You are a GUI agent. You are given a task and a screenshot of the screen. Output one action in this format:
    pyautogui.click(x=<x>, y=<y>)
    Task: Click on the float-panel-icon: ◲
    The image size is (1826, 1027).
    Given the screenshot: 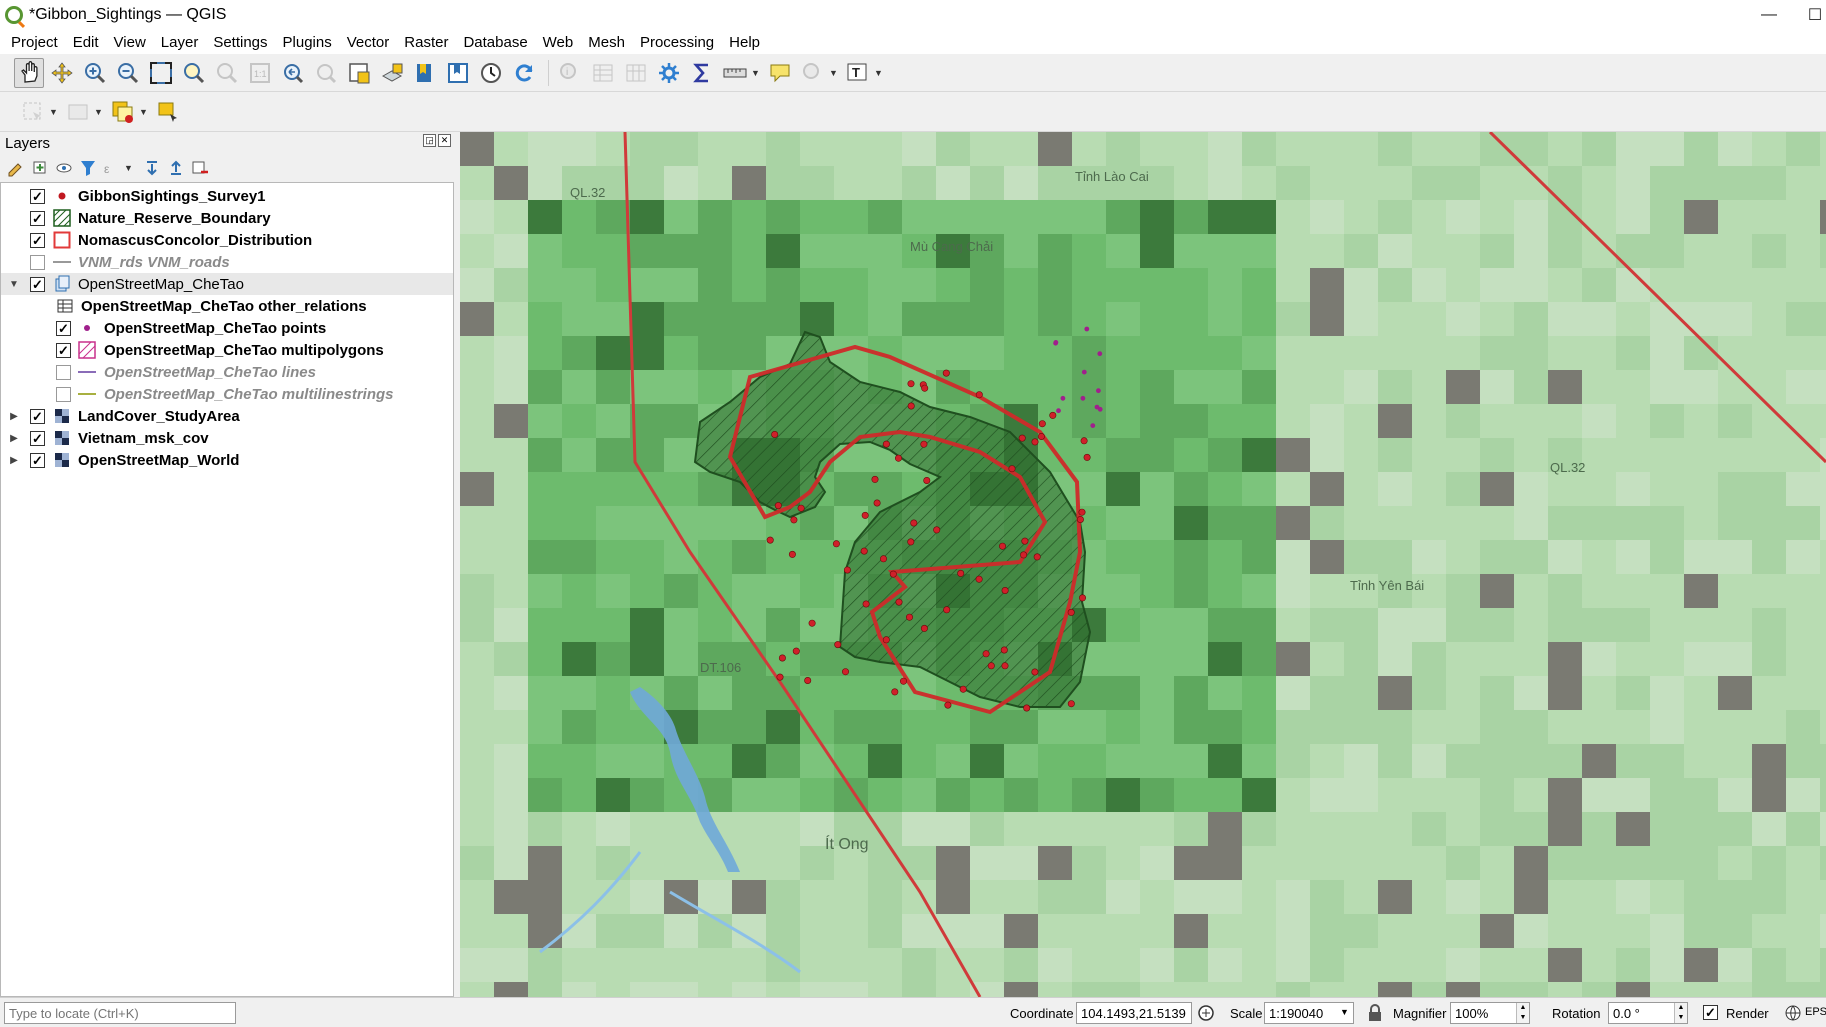 What is the action you would take?
    pyautogui.click(x=429, y=140)
    